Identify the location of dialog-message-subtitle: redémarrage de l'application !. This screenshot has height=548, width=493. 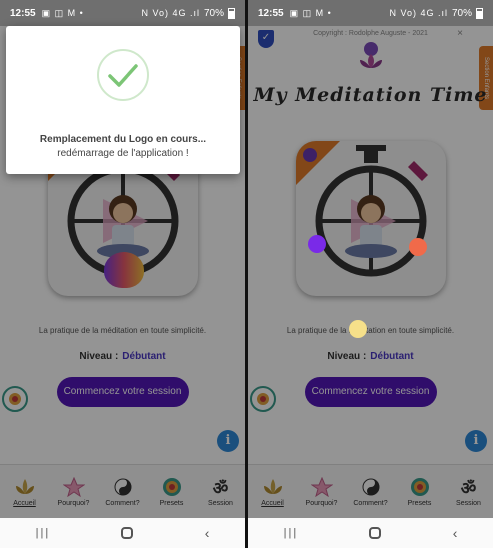
(123, 153).